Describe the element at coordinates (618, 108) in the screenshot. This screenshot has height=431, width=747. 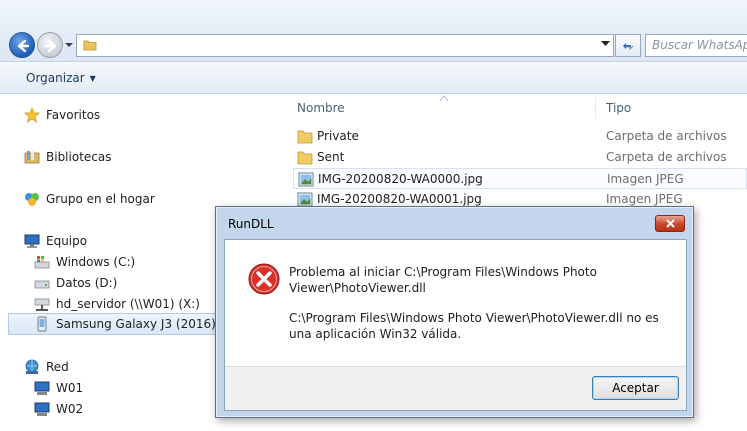
I see `column-header-type: Tipo` at that location.